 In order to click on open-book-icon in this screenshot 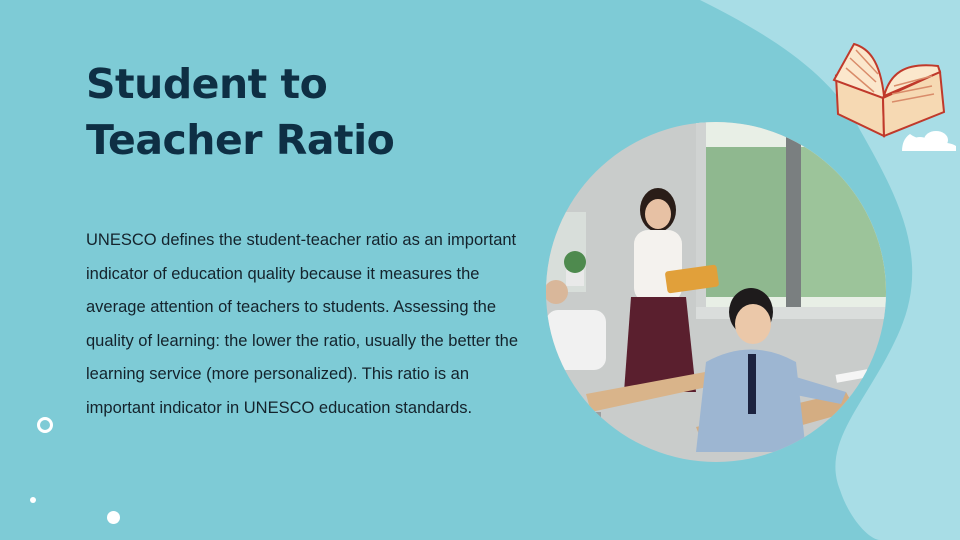, I will do `click(894, 96)`.